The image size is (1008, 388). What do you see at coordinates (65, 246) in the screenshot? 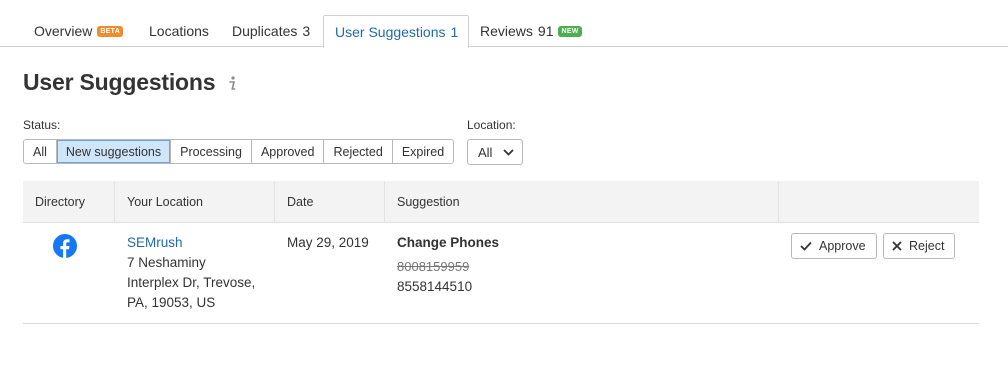
I see `facebook-icon` at bounding box center [65, 246].